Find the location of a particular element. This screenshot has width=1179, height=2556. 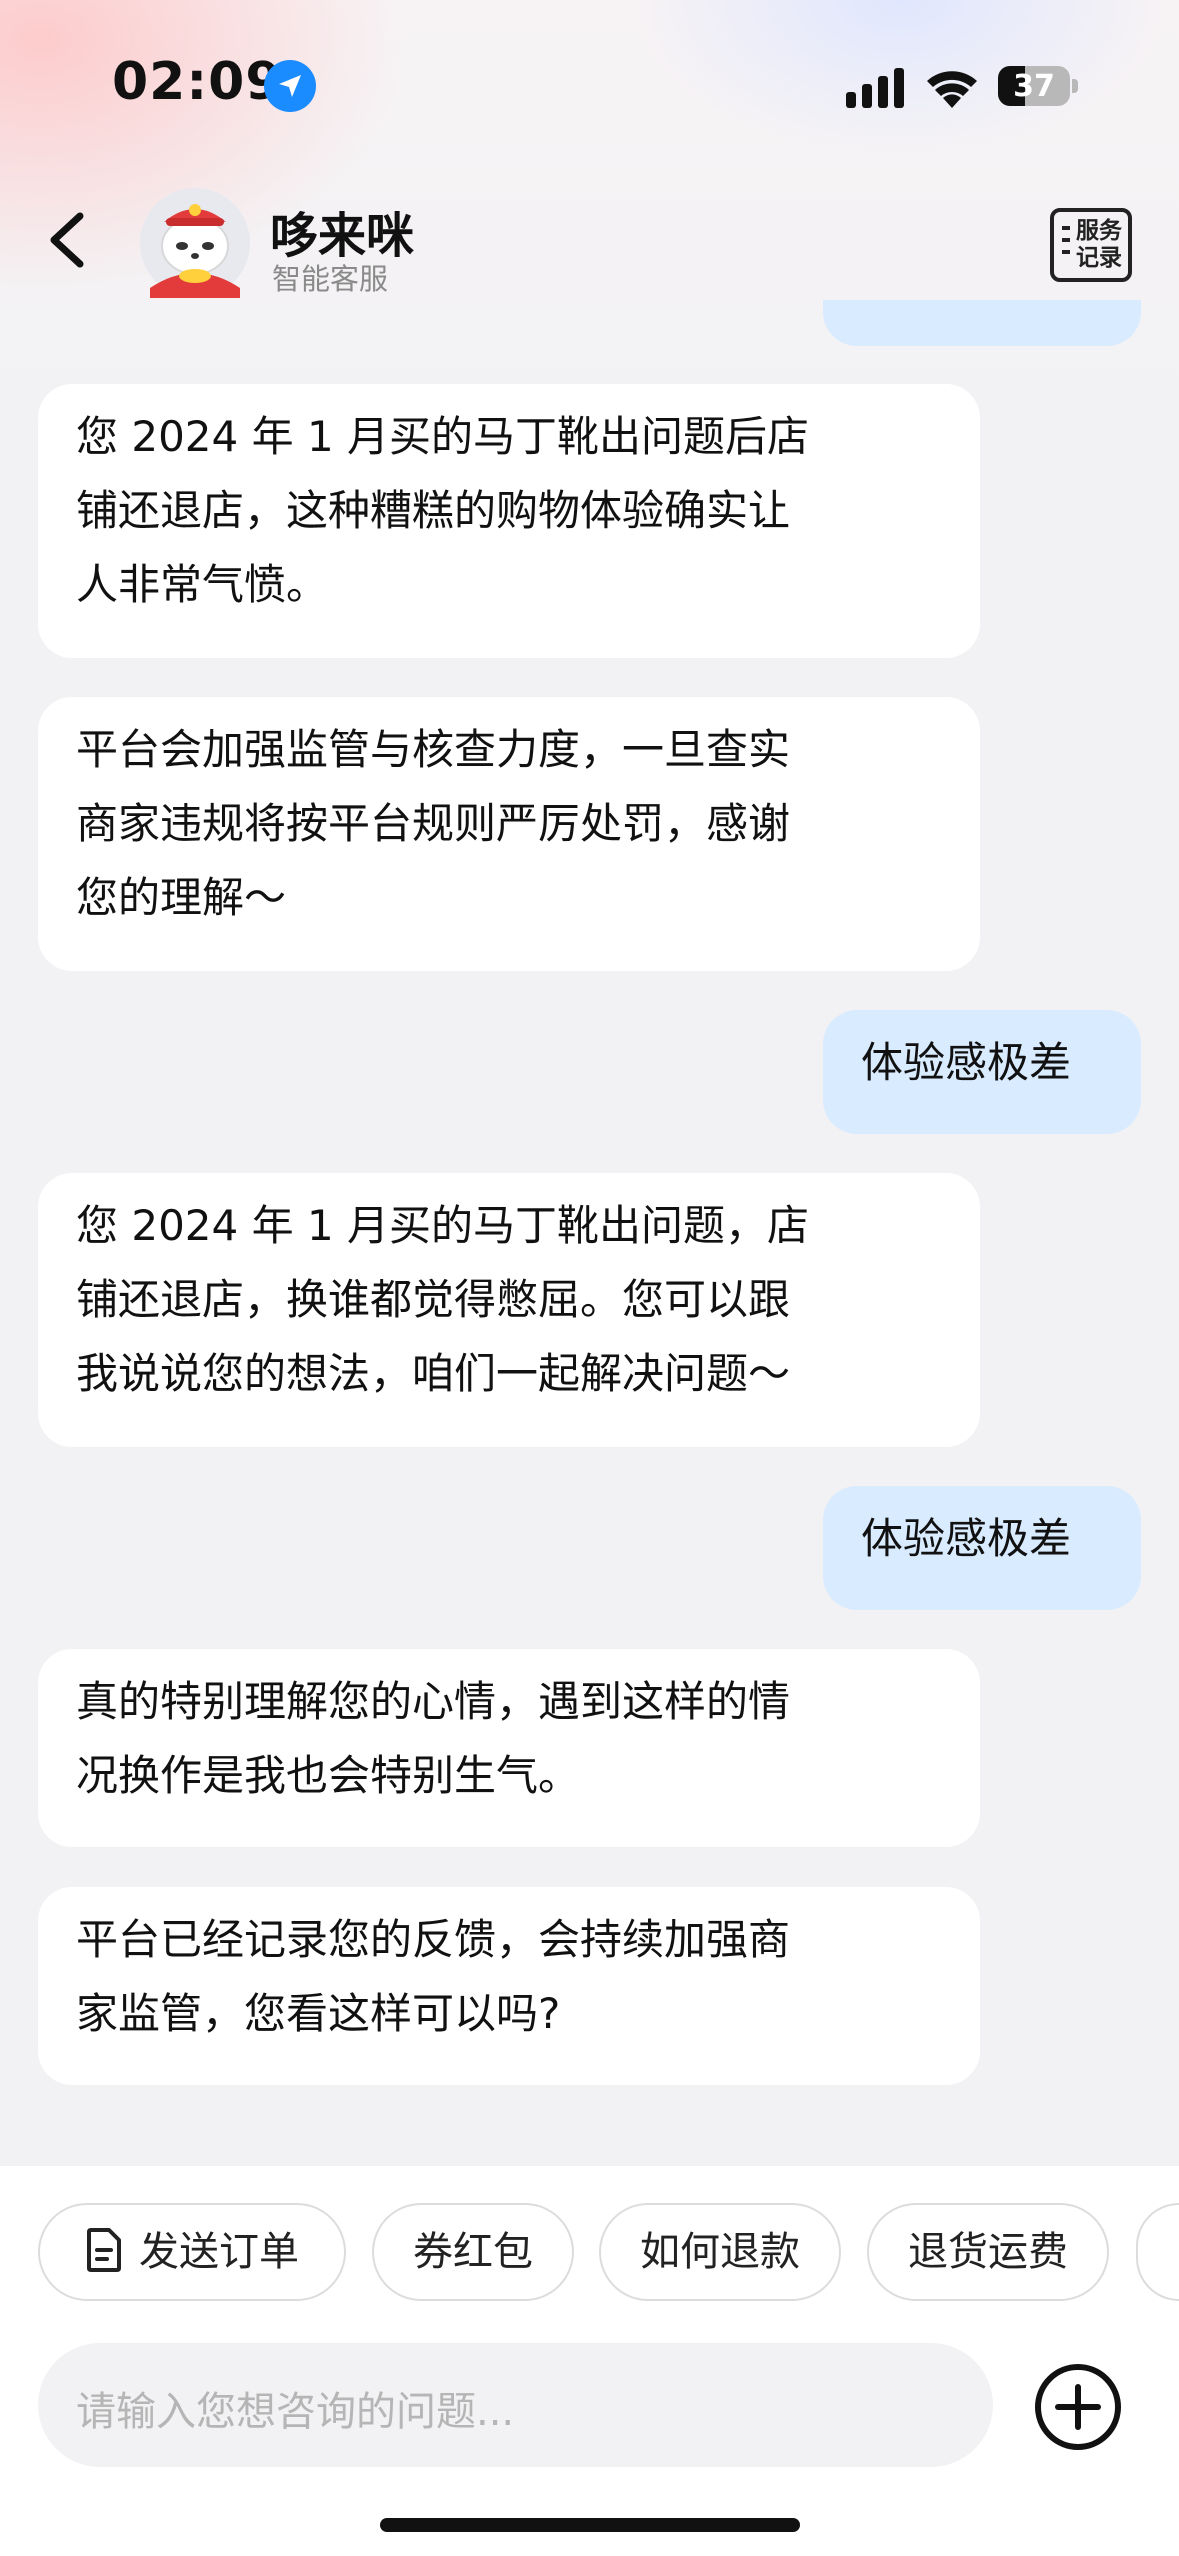

wifi-icon is located at coordinates (952, 89).